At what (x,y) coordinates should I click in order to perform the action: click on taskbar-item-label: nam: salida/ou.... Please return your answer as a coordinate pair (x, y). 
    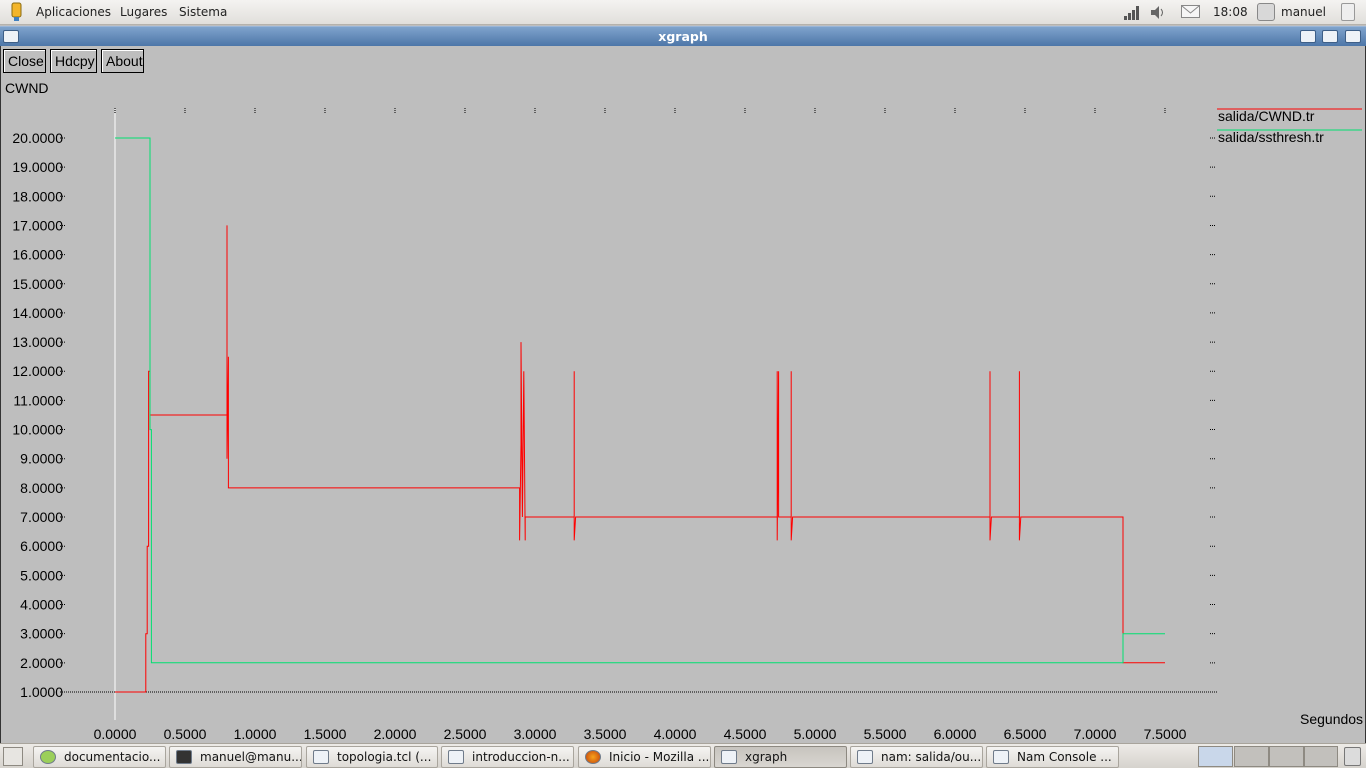
    Looking at the image, I should click on (931, 757).